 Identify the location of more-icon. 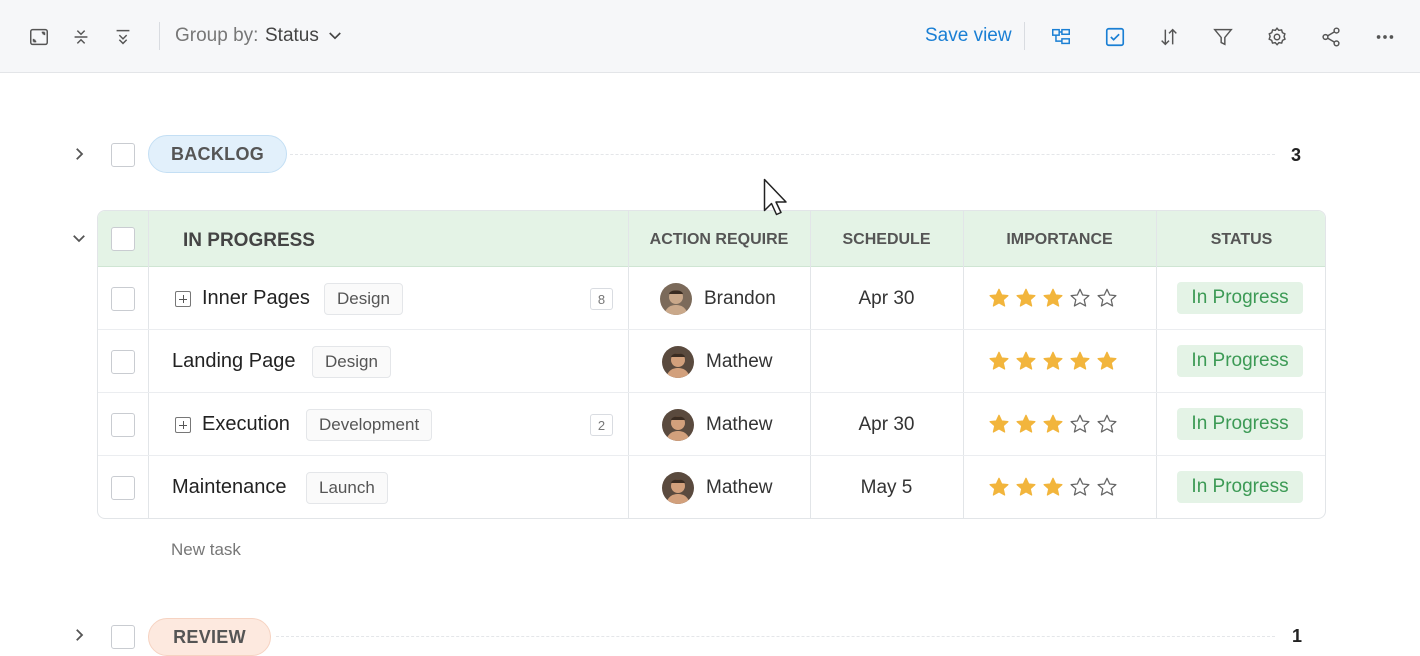
(1385, 37).